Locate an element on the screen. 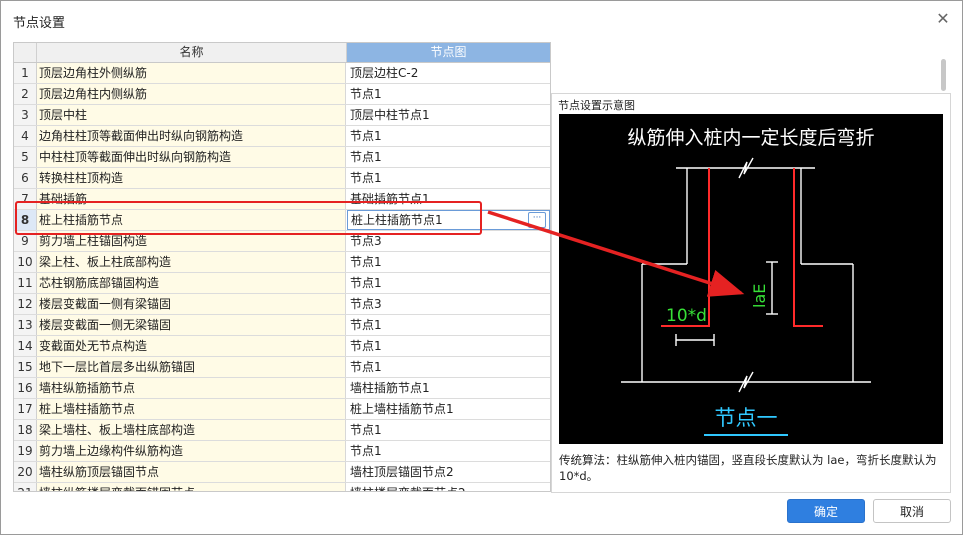 The image size is (963, 536). row-number: 16 is located at coordinates (25, 388).